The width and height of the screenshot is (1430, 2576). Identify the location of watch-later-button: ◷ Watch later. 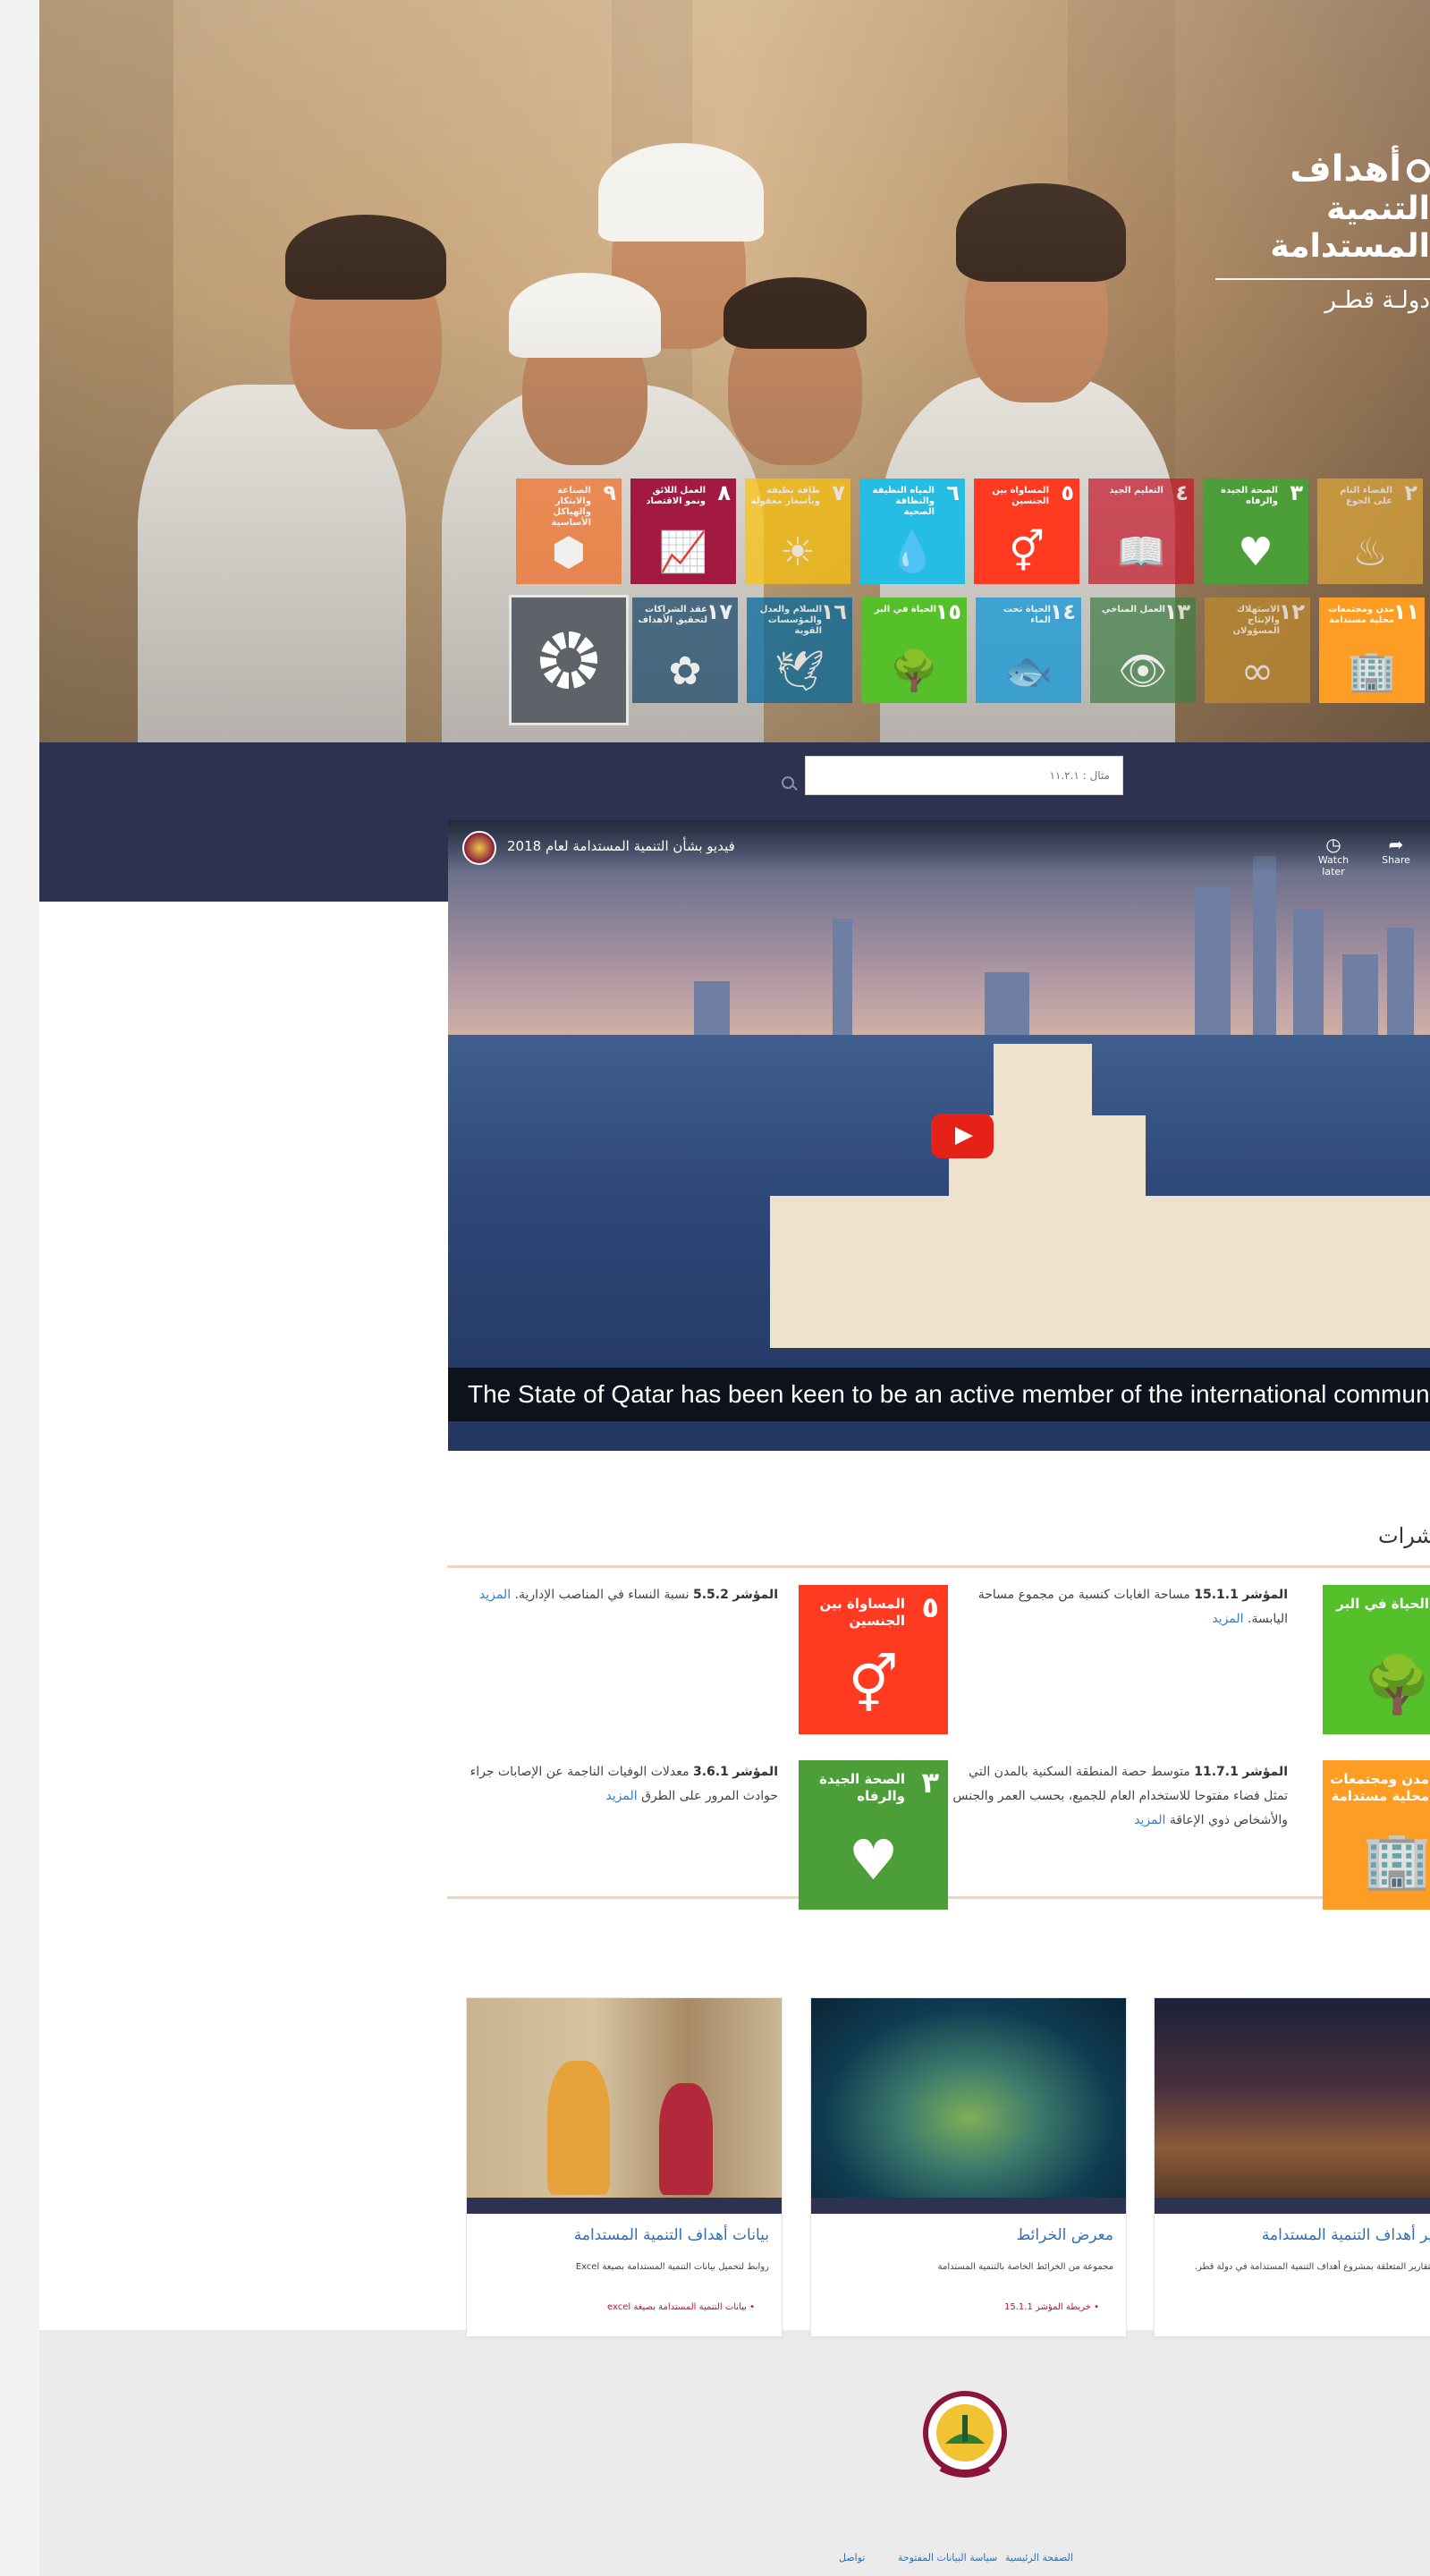
(1333, 856).